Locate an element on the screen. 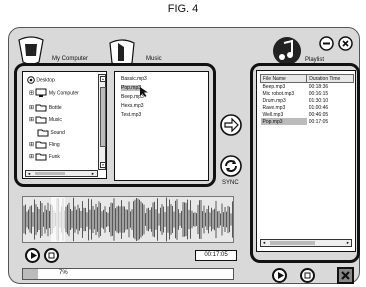 Image resolution: width=366 pixels, height=287 pixels. tree-label: Funk is located at coordinates (54, 156).